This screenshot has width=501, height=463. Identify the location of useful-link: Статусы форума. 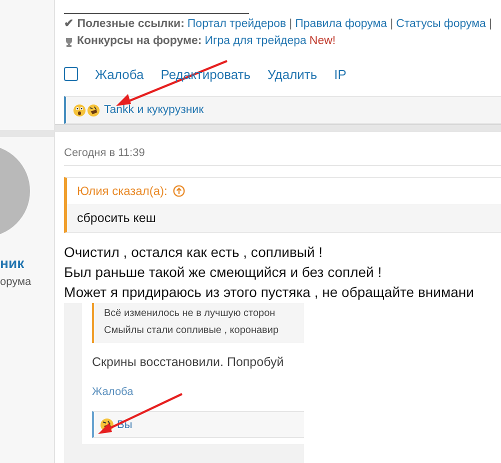
(441, 24).